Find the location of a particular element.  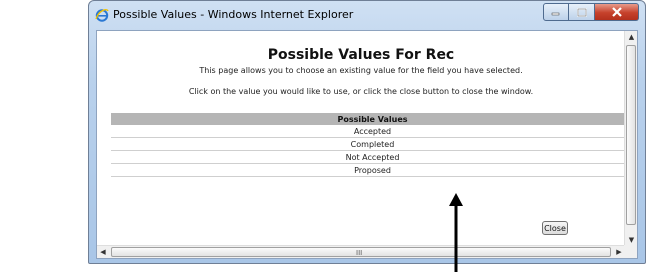

internet-explorer-icon is located at coordinates (102, 15).